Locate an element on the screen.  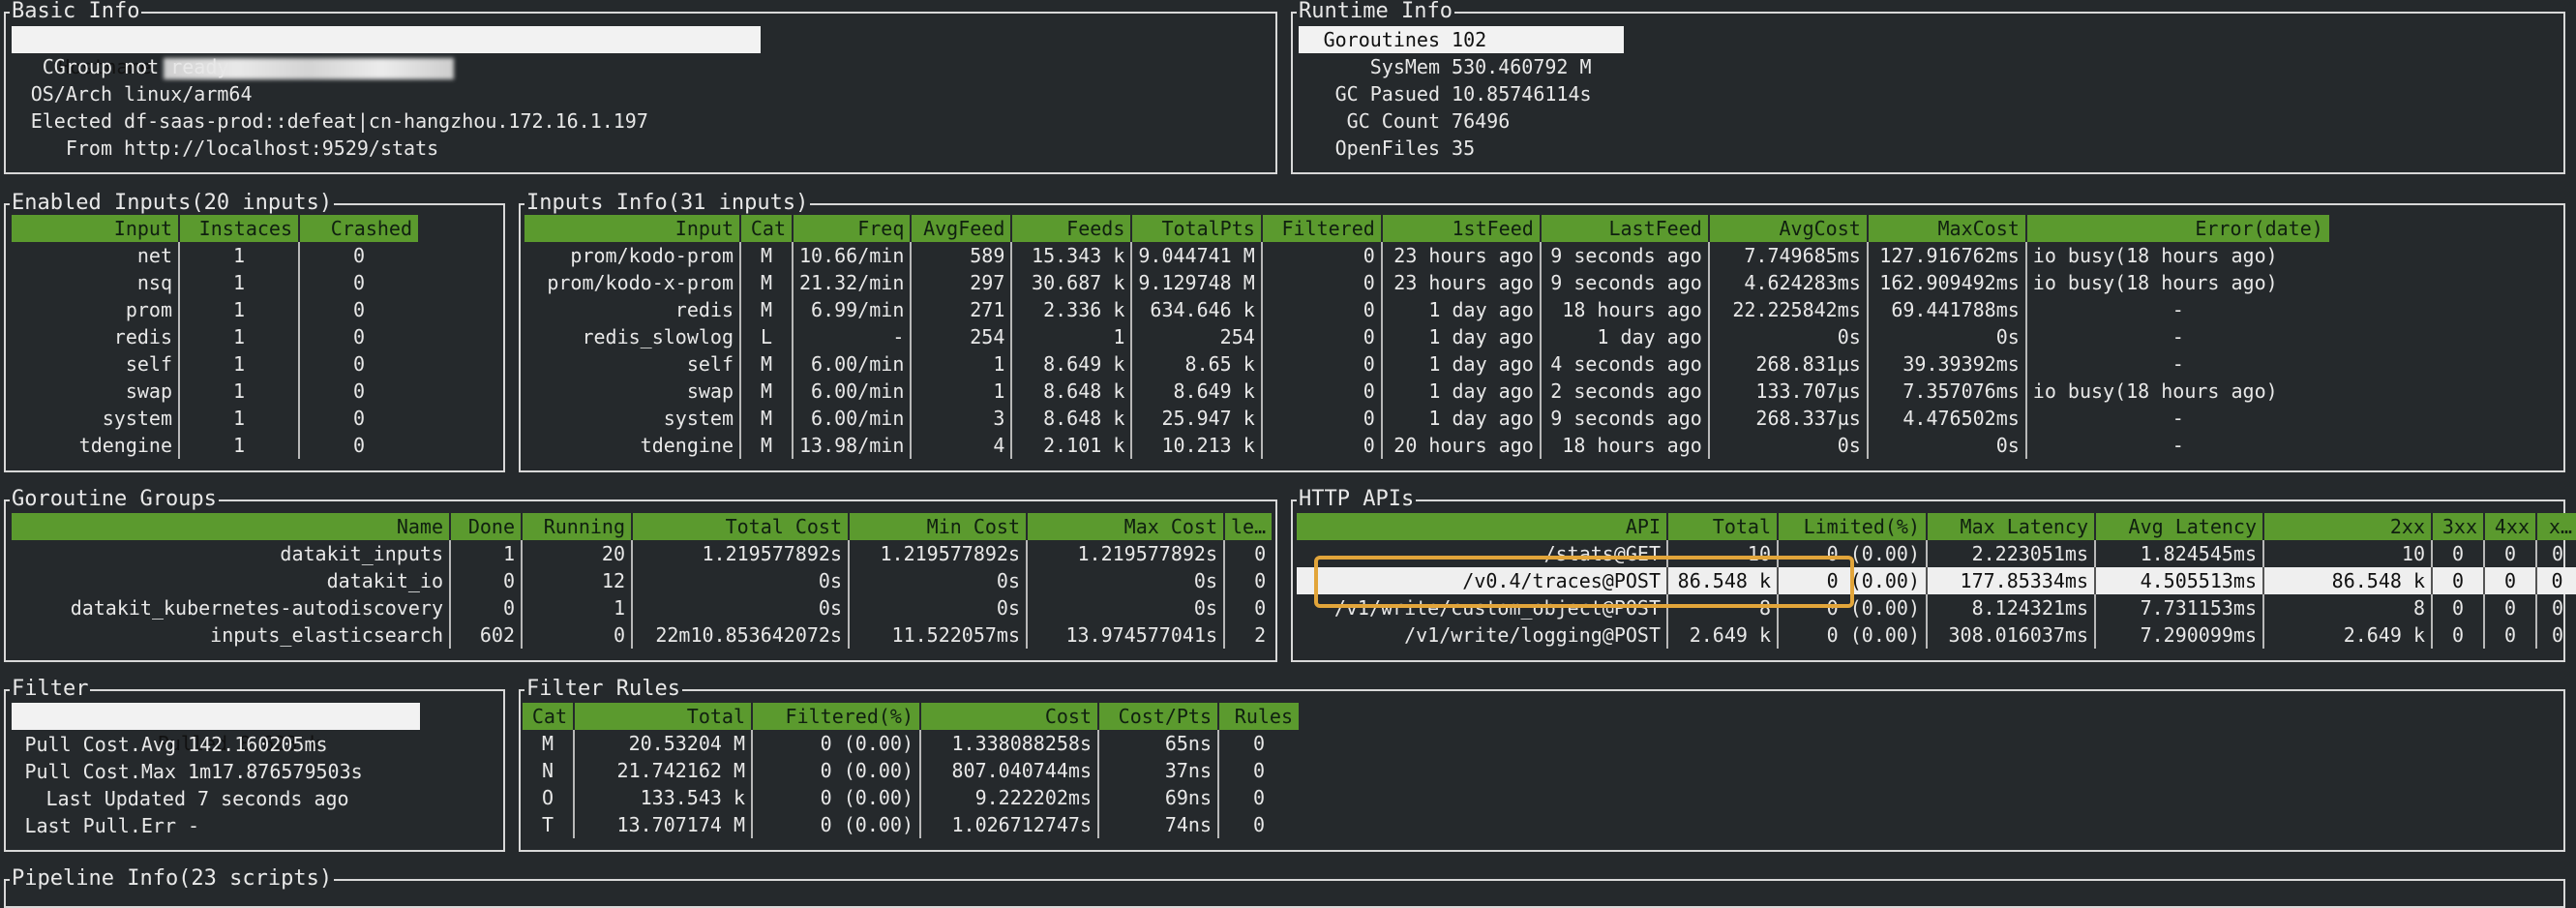
enabled-table-row: prom 1 0 is located at coordinates (215, 309).